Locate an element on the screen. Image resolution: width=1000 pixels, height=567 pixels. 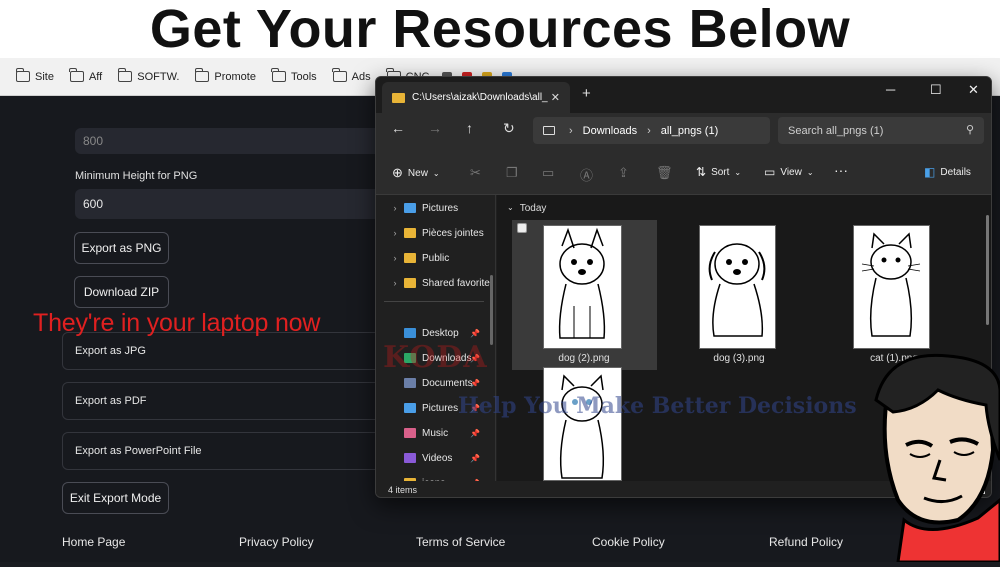
sort-button: ⇅ Sort ⌄ is located at coordinates (718, 172).